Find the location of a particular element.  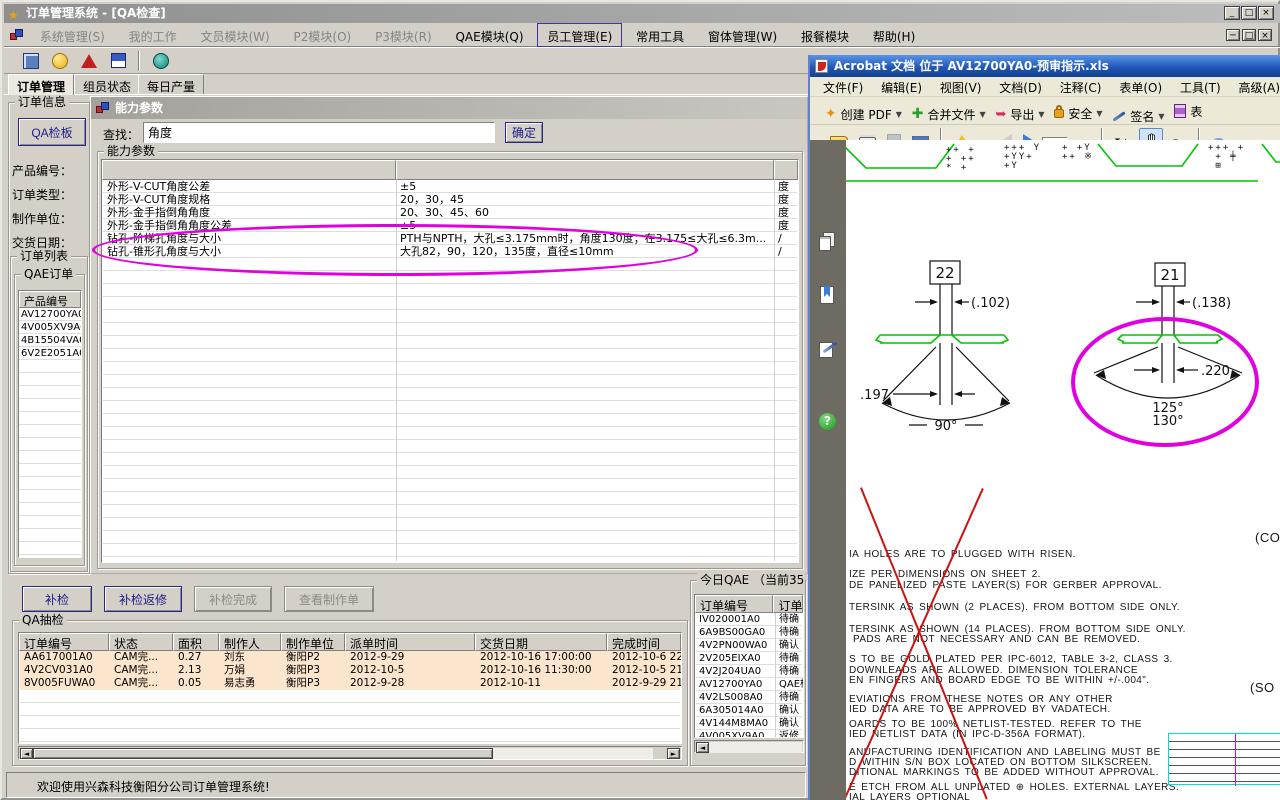

create-pdf-button: ✦ 创建 PDF ▼ is located at coordinates (863, 113).